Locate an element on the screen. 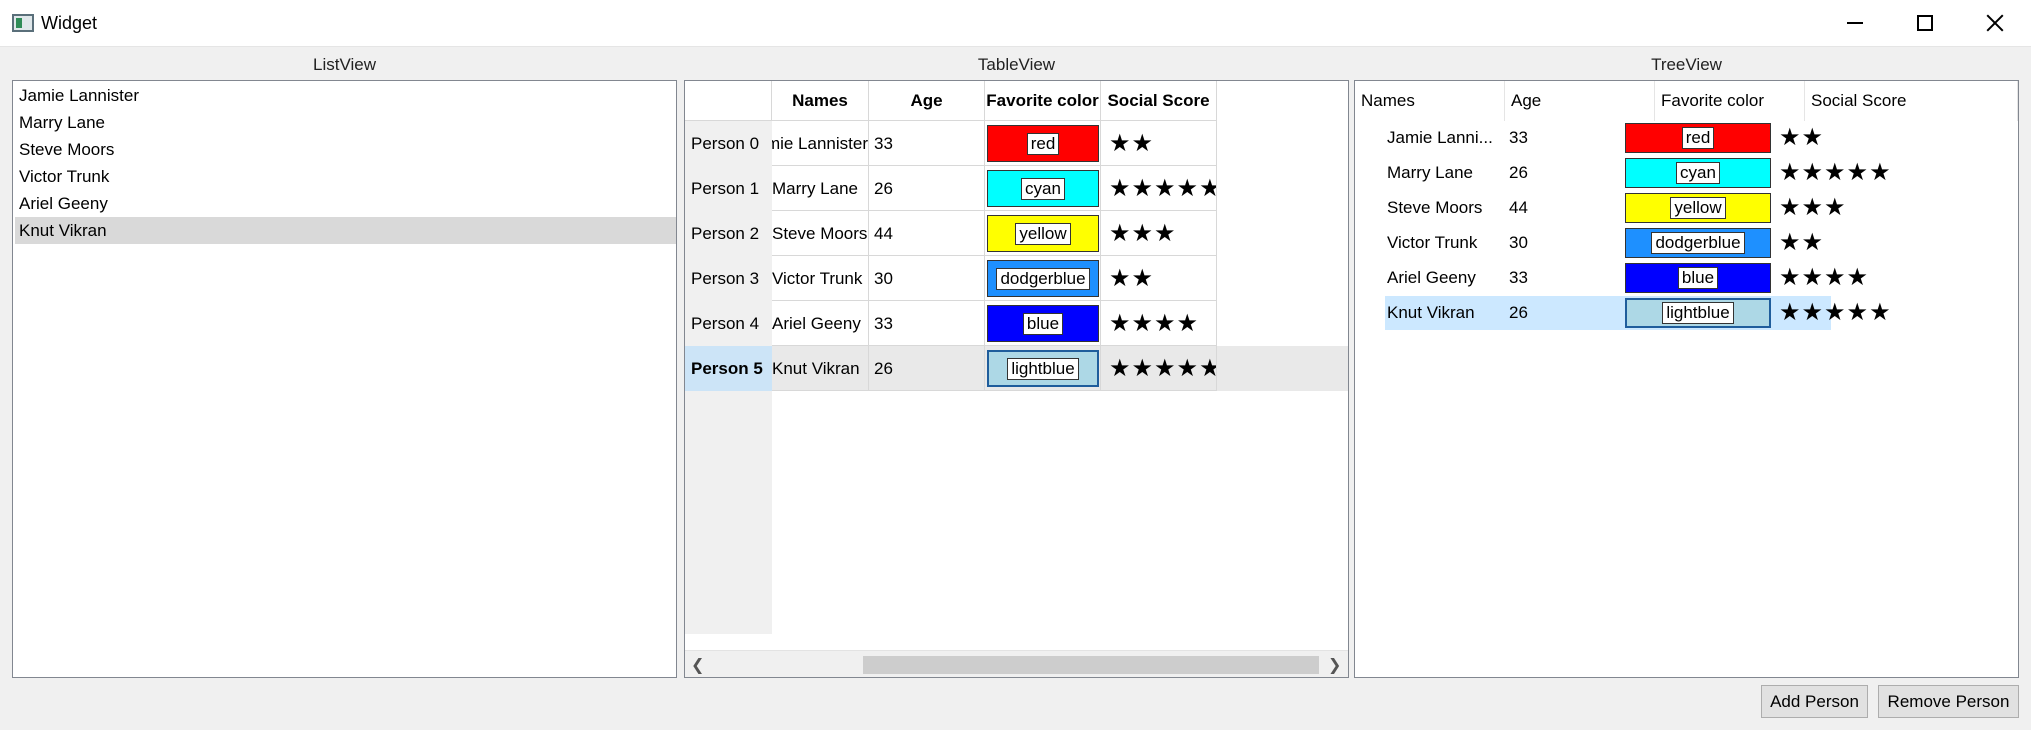 The width and height of the screenshot is (2031, 730). name-text: Steve Moors is located at coordinates (820, 233).